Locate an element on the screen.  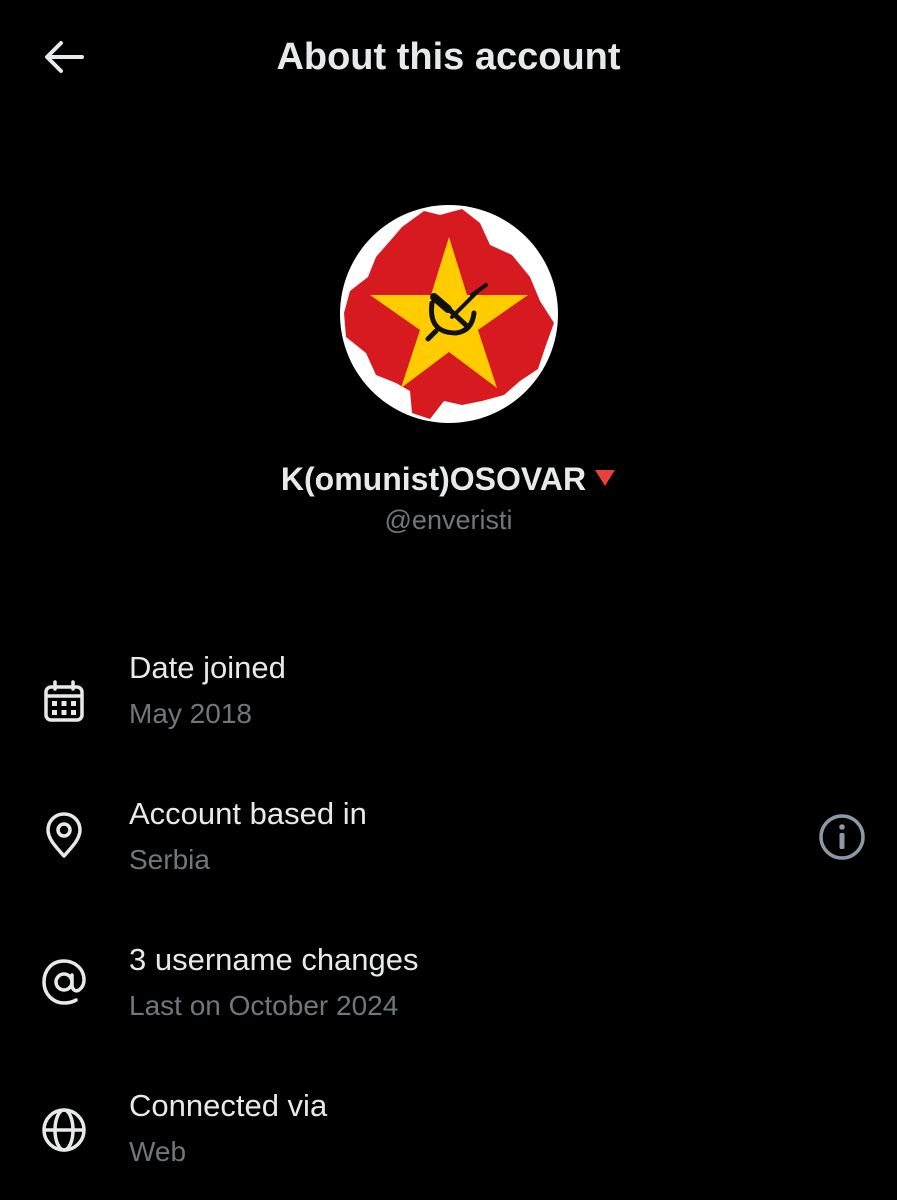
row-title: Account based in is located at coordinates (248, 813).